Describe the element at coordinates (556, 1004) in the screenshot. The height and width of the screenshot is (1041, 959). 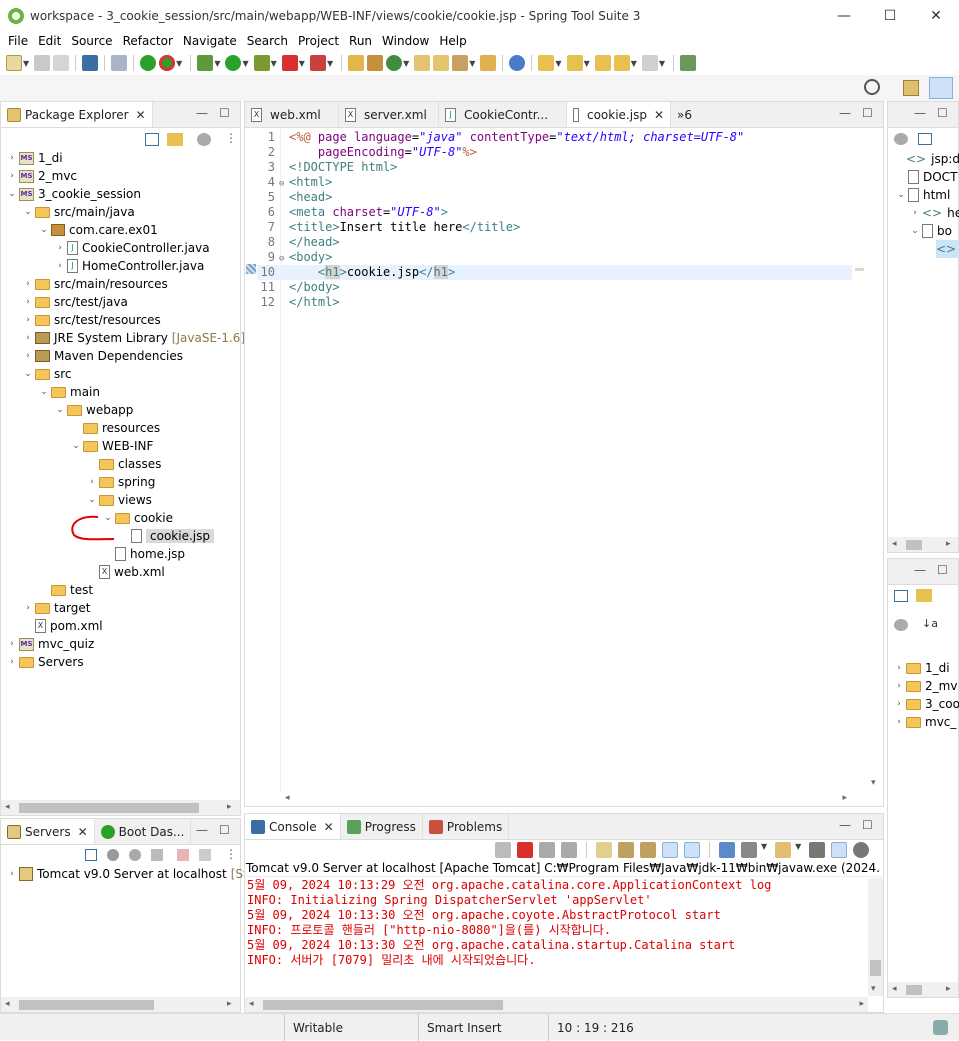
I see `console-horizontal-scrollbar: ◂ ▸` at that location.